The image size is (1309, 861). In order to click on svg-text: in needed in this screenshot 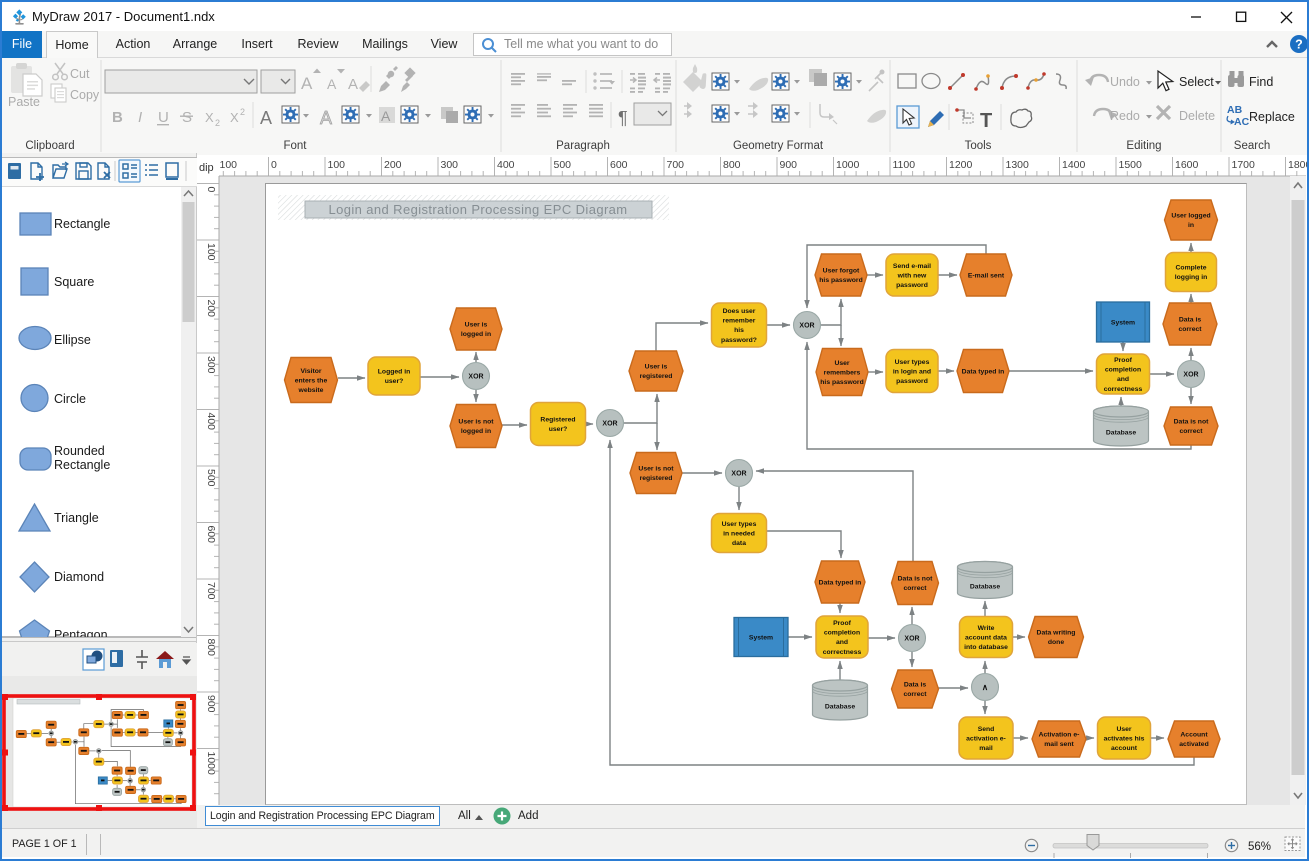, I will do `click(739, 533)`.